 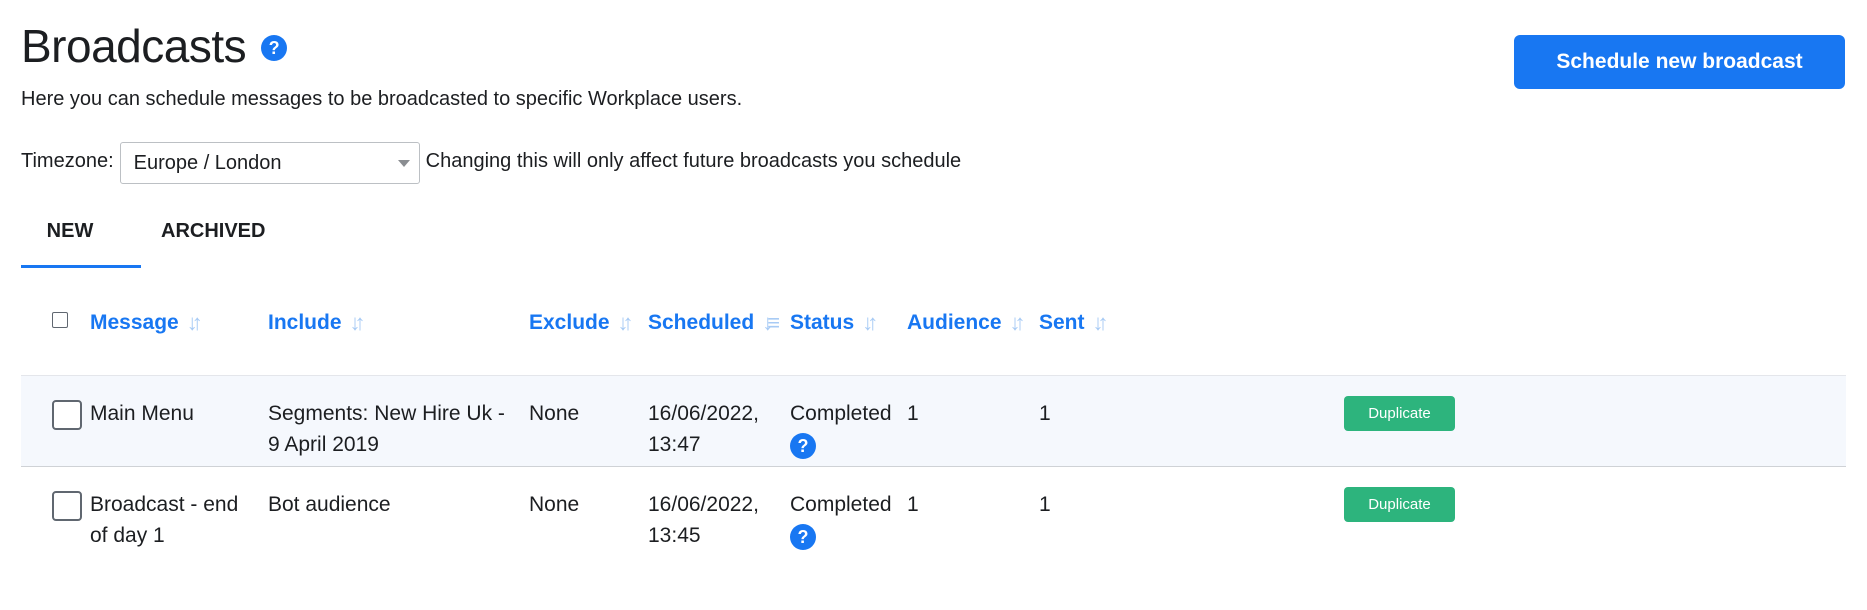 What do you see at coordinates (1062, 322) in the screenshot?
I see `column-sent-label: Sent` at bounding box center [1062, 322].